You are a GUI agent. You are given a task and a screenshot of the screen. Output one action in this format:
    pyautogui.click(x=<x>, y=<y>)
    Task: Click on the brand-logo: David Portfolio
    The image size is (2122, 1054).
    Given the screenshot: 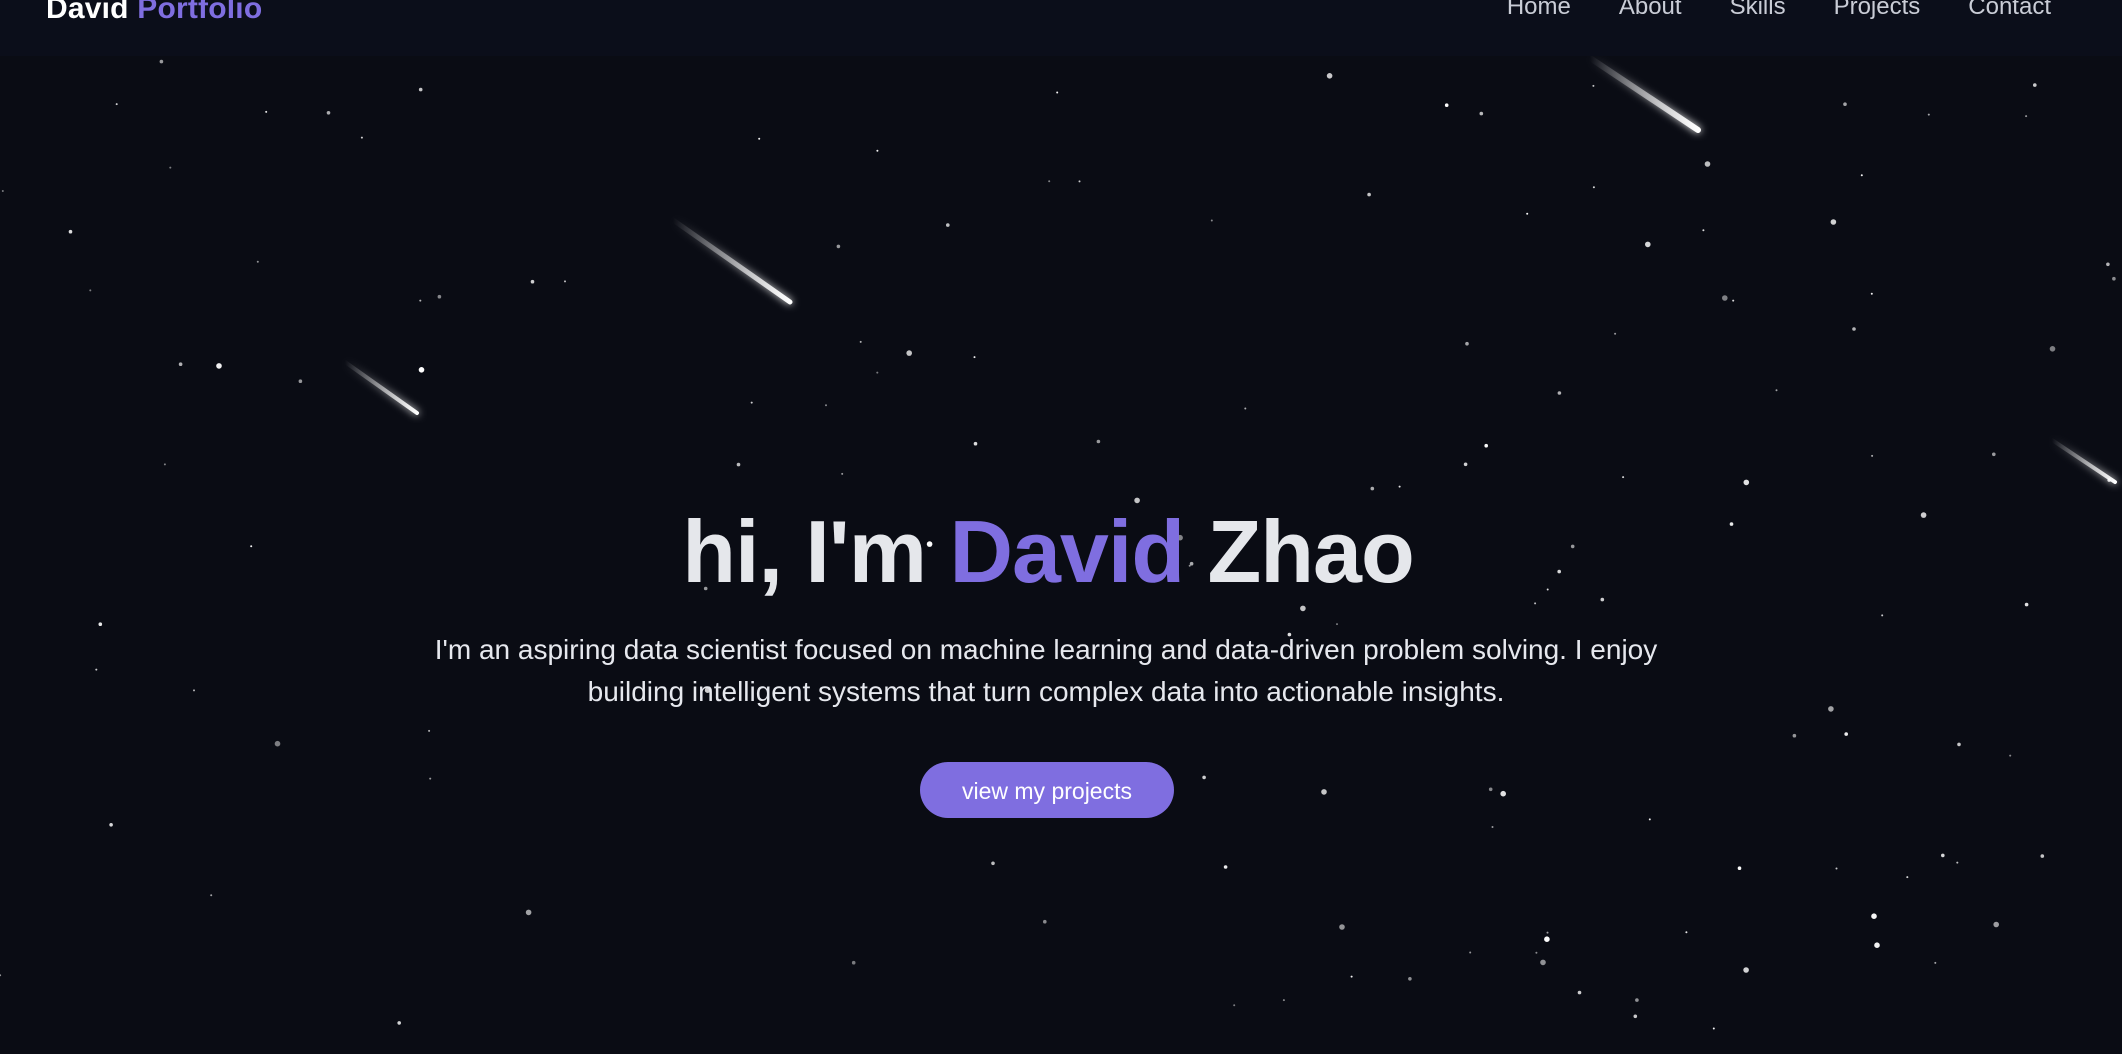 What is the action you would take?
    pyautogui.click(x=154, y=12)
    